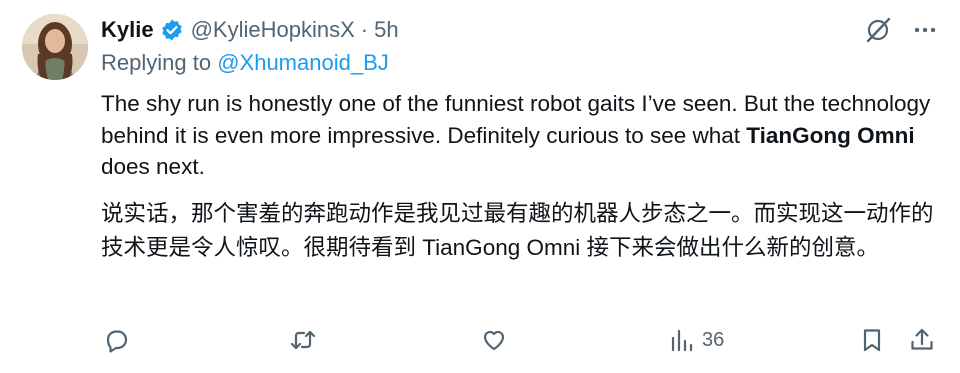 The width and height of the screenshot is (960, 373). What do you see at coordinates (713, 339) in the screenshot?
I see `views-count: 36` at bounding box center [713, 339].